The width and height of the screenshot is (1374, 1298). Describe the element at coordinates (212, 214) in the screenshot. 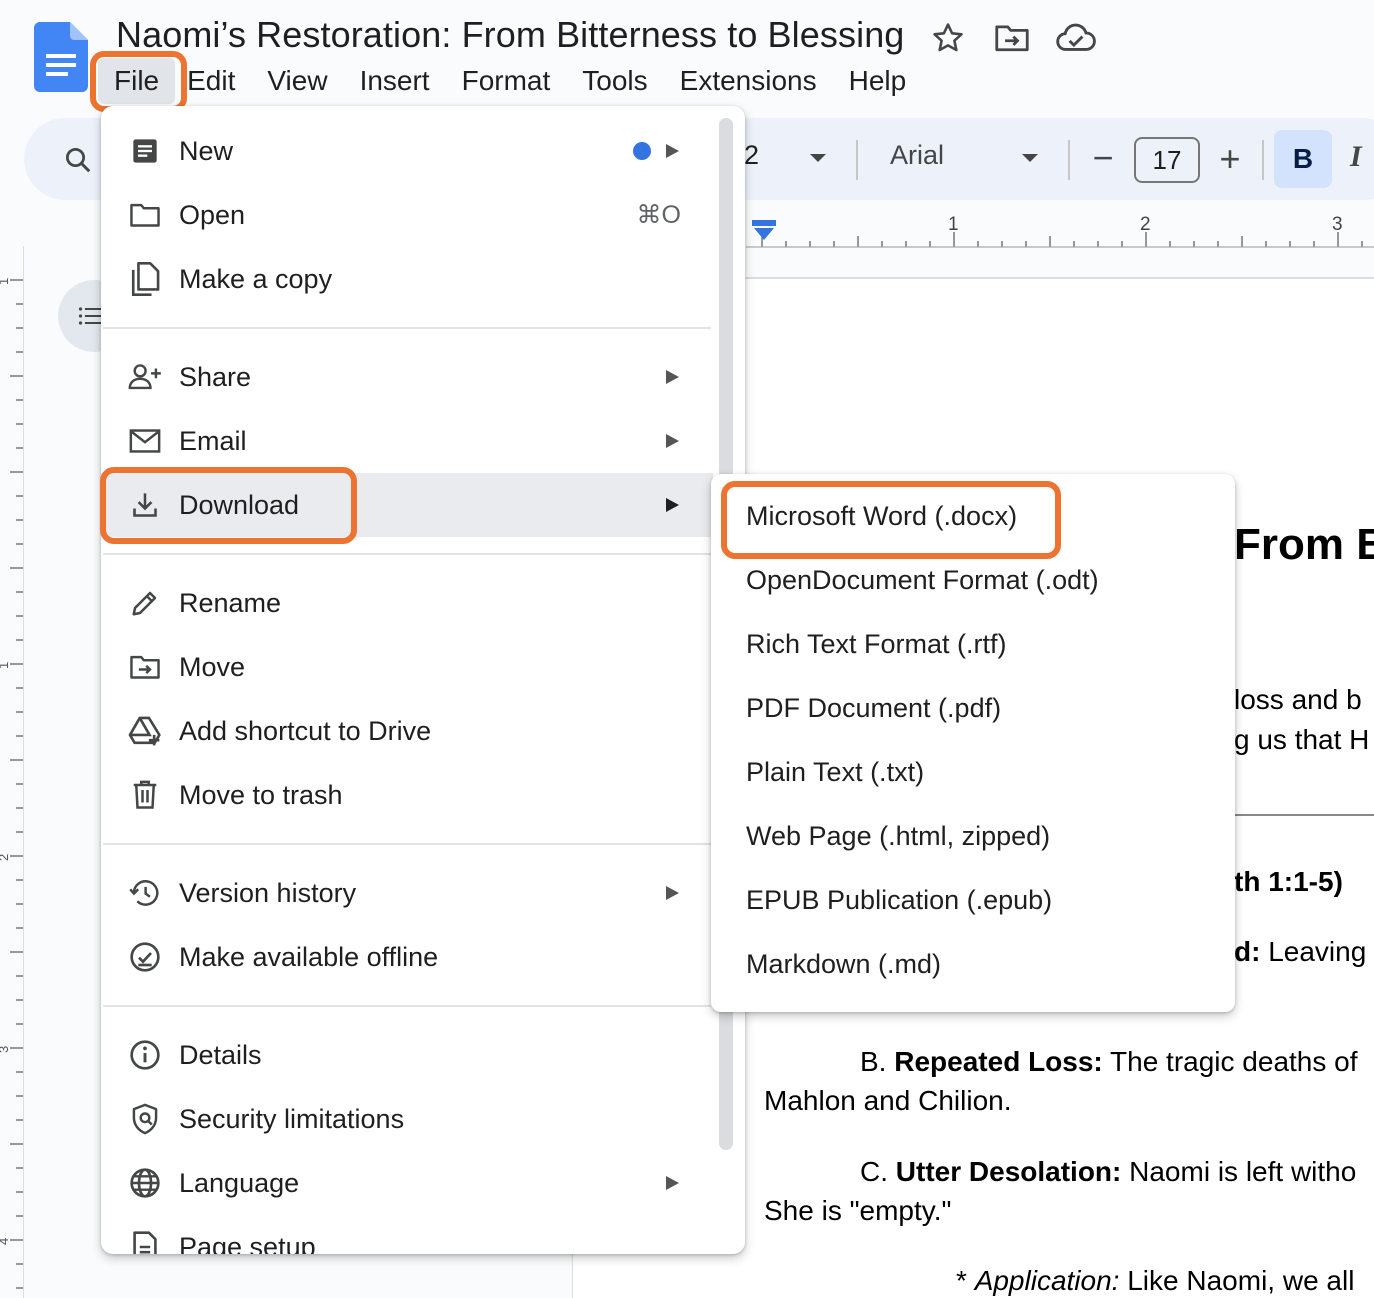

I see `file-menu-label: Open` at that location.